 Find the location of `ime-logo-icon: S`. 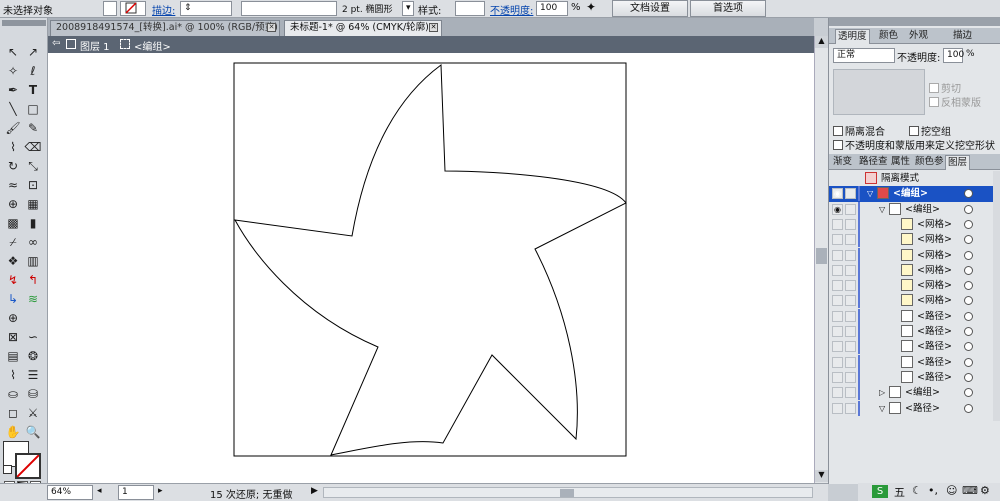

ime-logo-icon: S is located at coordinates (880, 491).